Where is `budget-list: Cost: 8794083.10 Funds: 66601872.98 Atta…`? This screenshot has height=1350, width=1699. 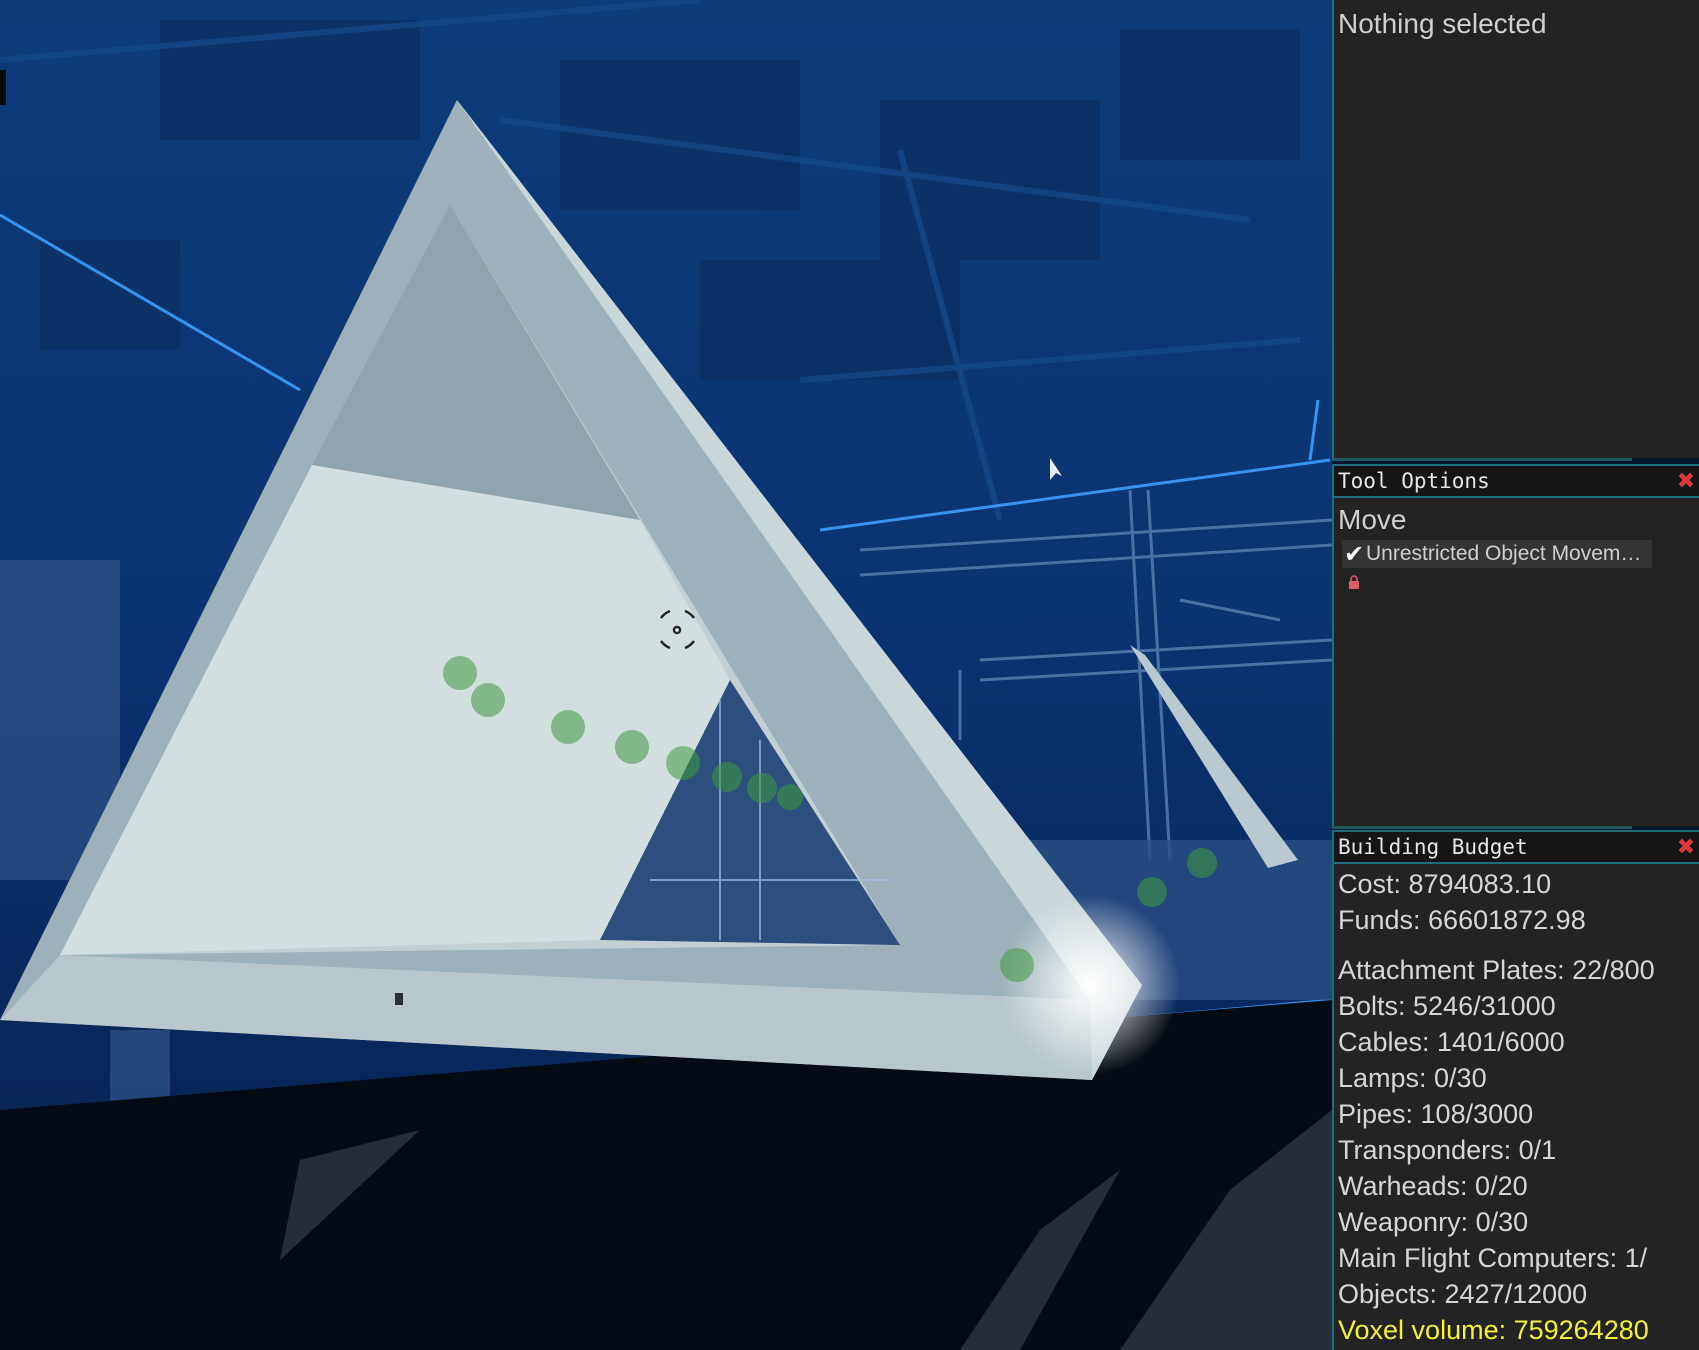
budget-list: Cost: 8794083.10 Funds: 66601872.98 Atta… is located at coordinates (1518, 1107).